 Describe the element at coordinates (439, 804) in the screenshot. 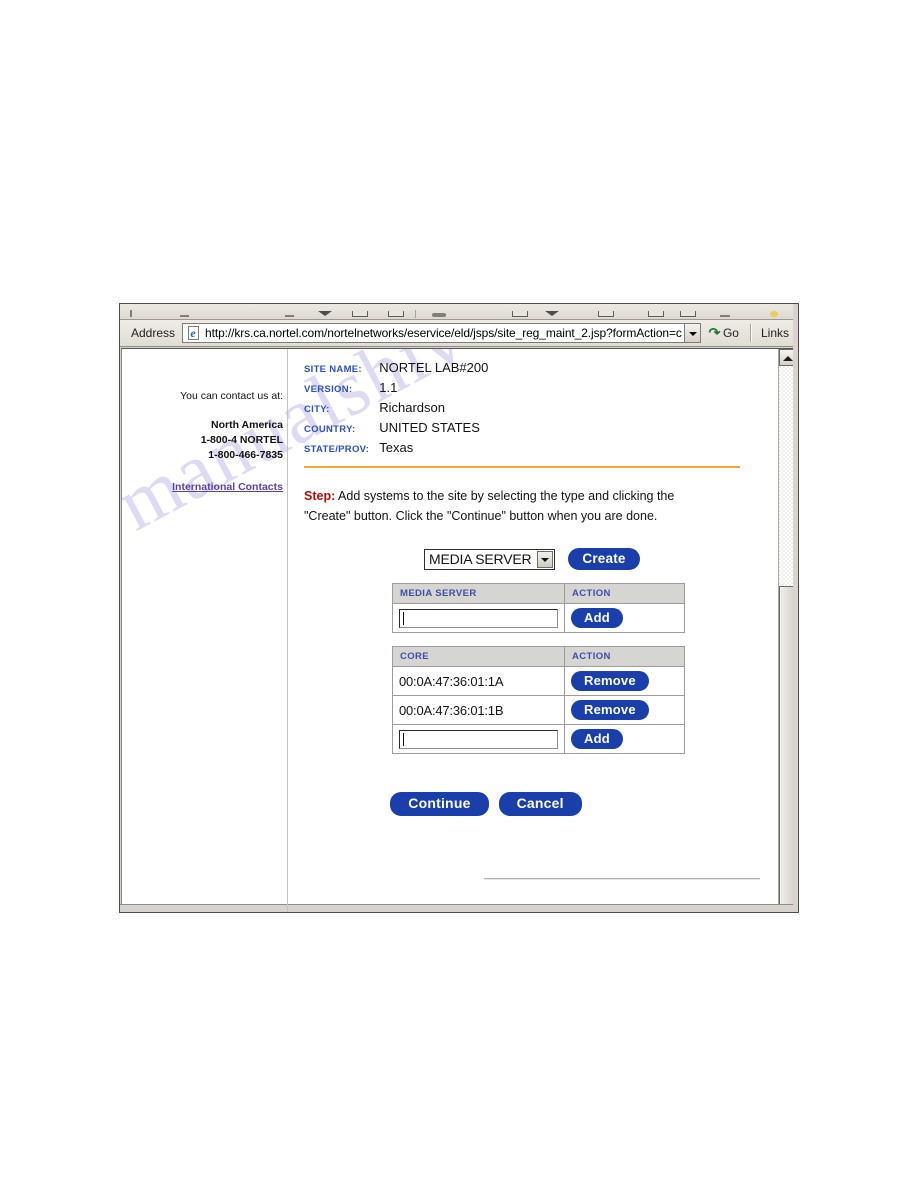

I see `continue-button: Continue` at that location.